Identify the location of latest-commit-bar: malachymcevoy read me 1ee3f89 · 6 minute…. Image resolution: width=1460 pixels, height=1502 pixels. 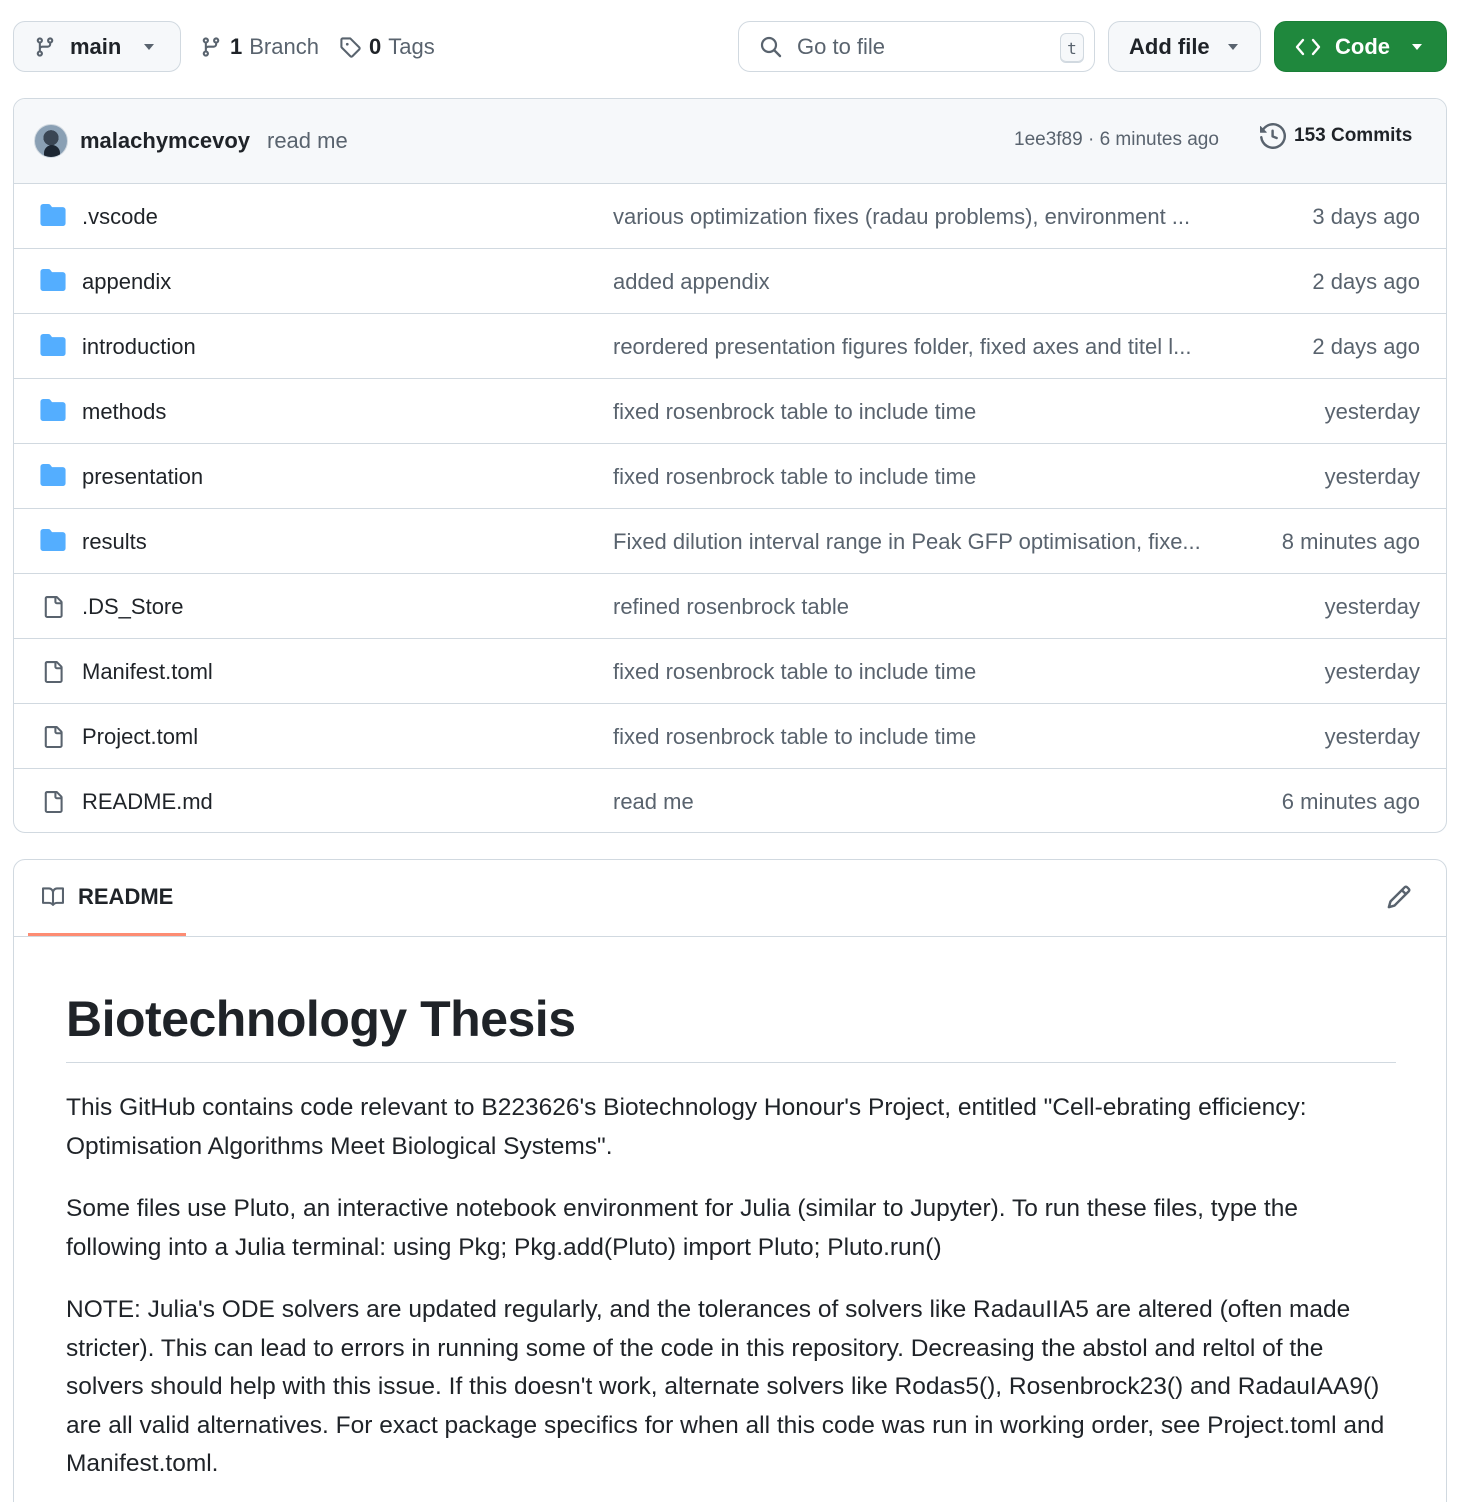
(730, 141).